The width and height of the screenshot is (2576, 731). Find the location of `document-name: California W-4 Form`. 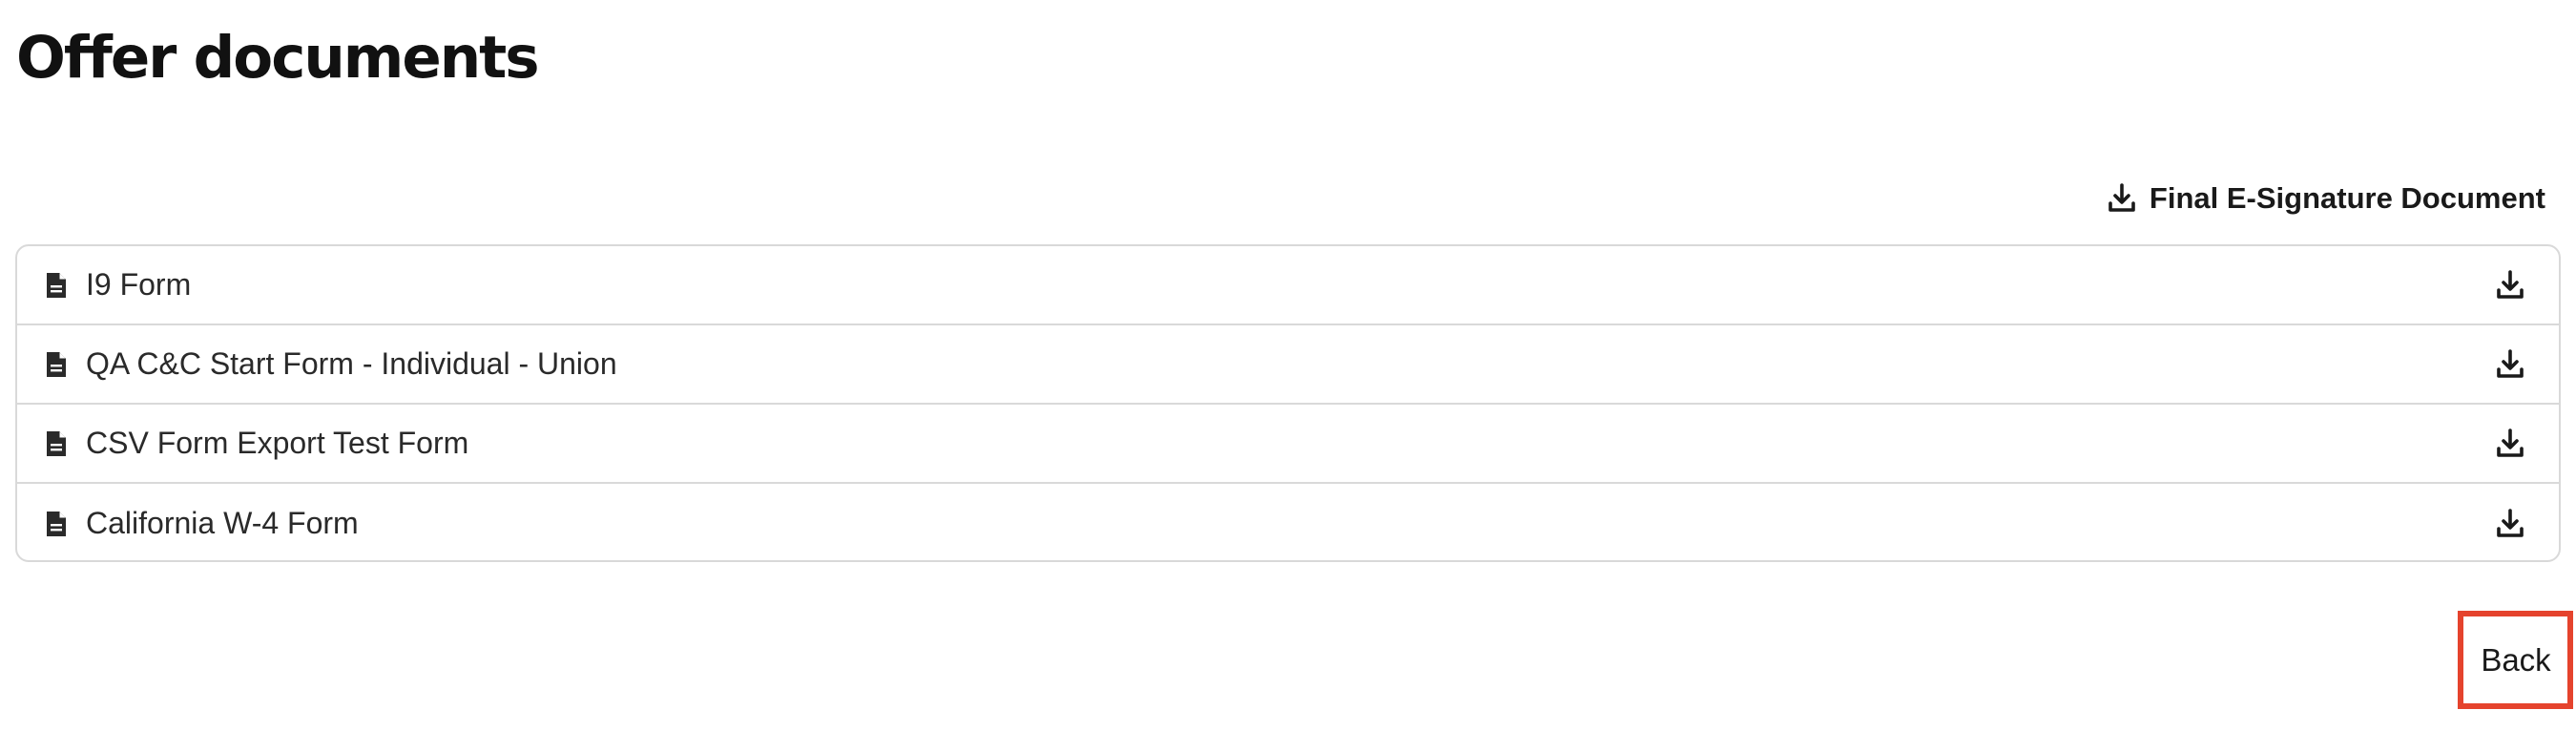

document-name: California W-4 Form is located at coordinates (1290, 523).